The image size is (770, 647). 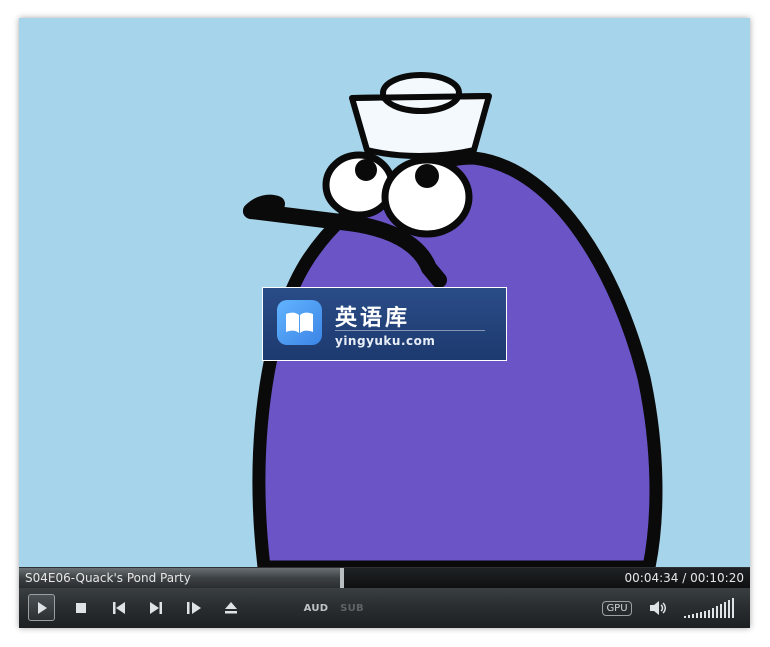 I want to click on gpu-label: GPU, so click(x=617, y=608).